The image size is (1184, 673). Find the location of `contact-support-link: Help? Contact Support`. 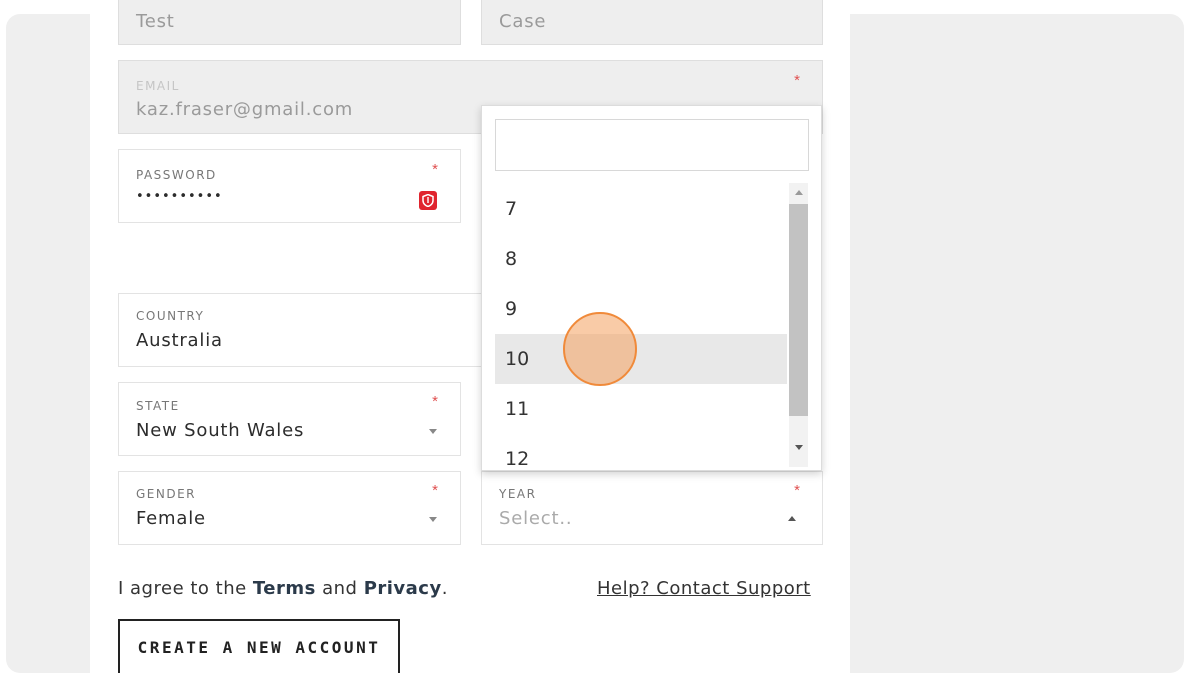

contact-support-link: Help? Contact Support is located at coordinates (704, 588).